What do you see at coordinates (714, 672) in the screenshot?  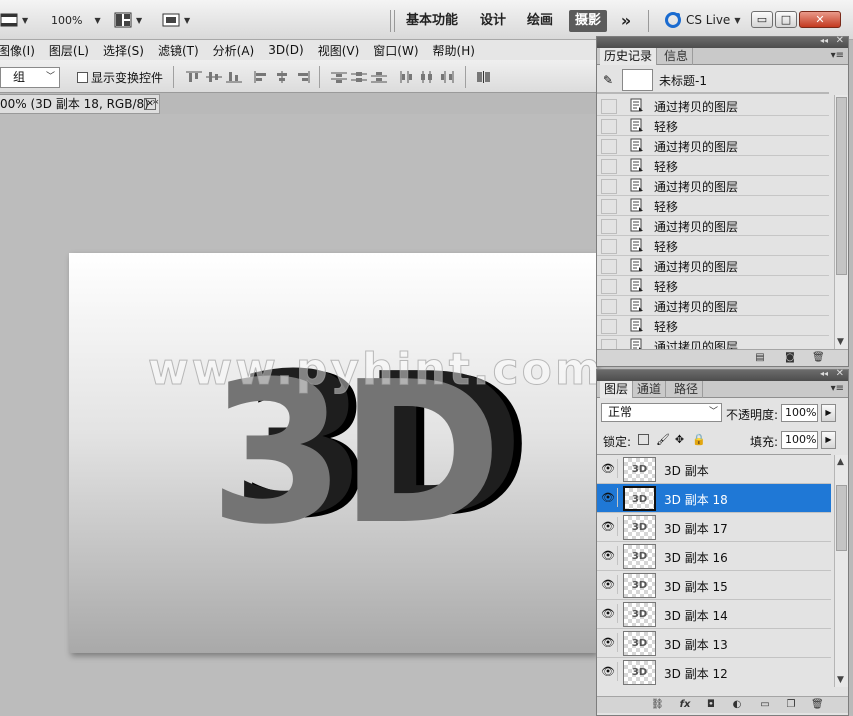 I see `layer-row: 👁 3D 3D 副本 12` at bounding box center [714, 672].